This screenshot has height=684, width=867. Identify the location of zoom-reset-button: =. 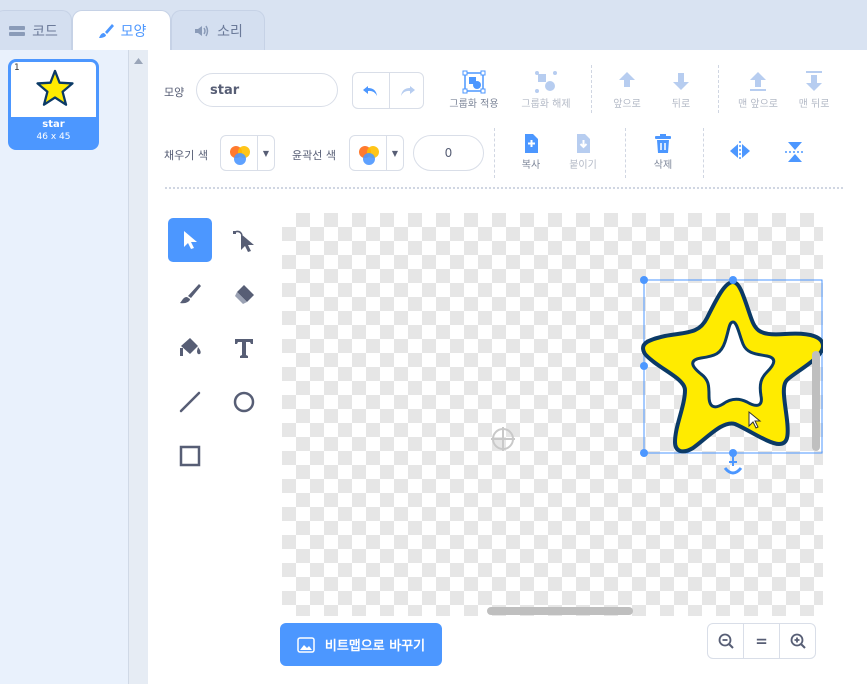
(762, 641).